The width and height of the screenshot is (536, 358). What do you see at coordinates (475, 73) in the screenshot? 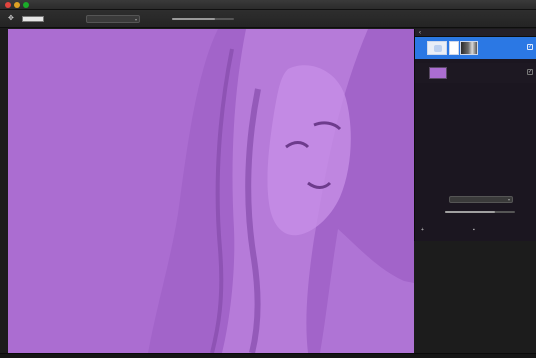
I see `layer-row: ✓` at bounding box center [475, 73].